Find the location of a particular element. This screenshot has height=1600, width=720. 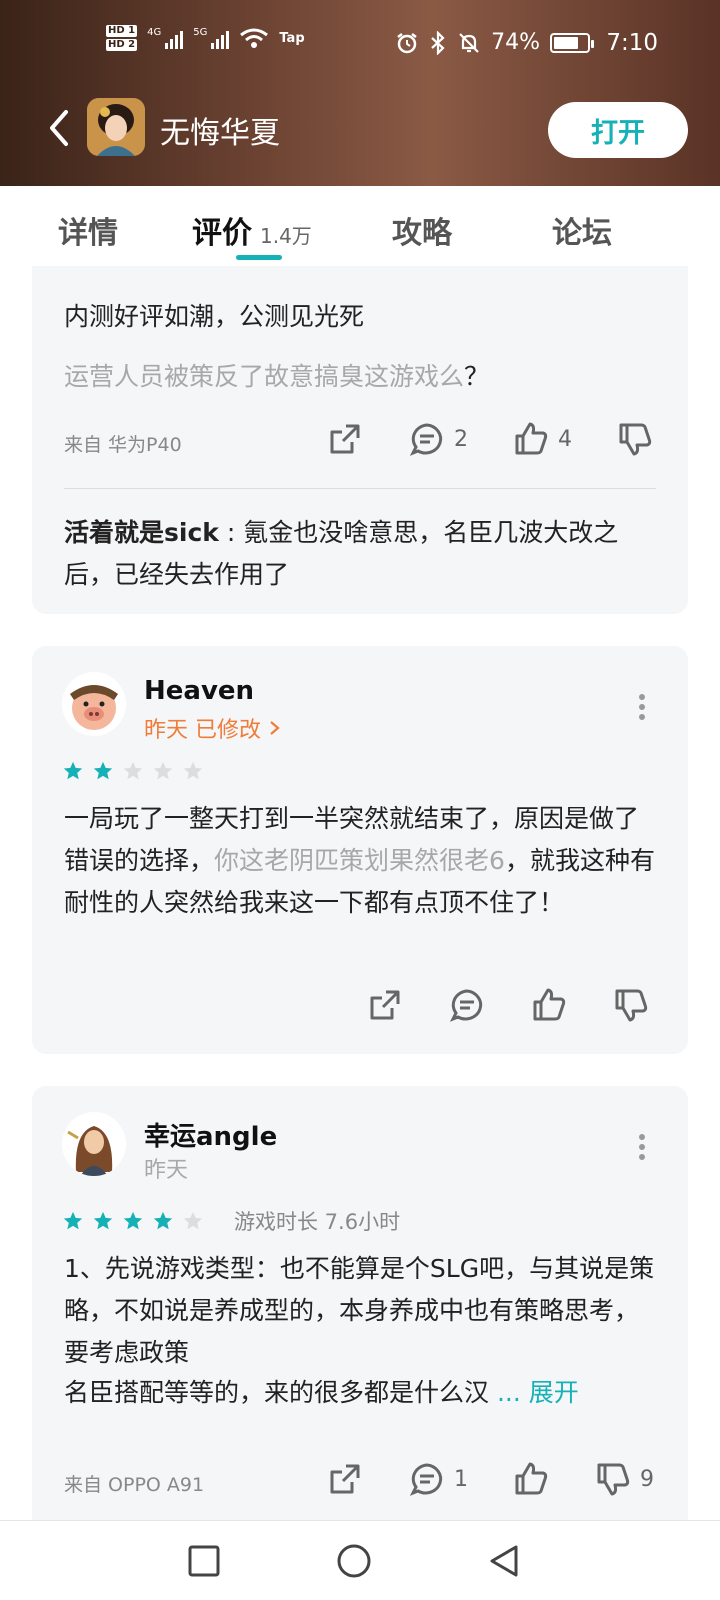

review-text-para2: 名臣搭配等等的，来的很多都是什么汉 is located at coordinates (277, 1392).